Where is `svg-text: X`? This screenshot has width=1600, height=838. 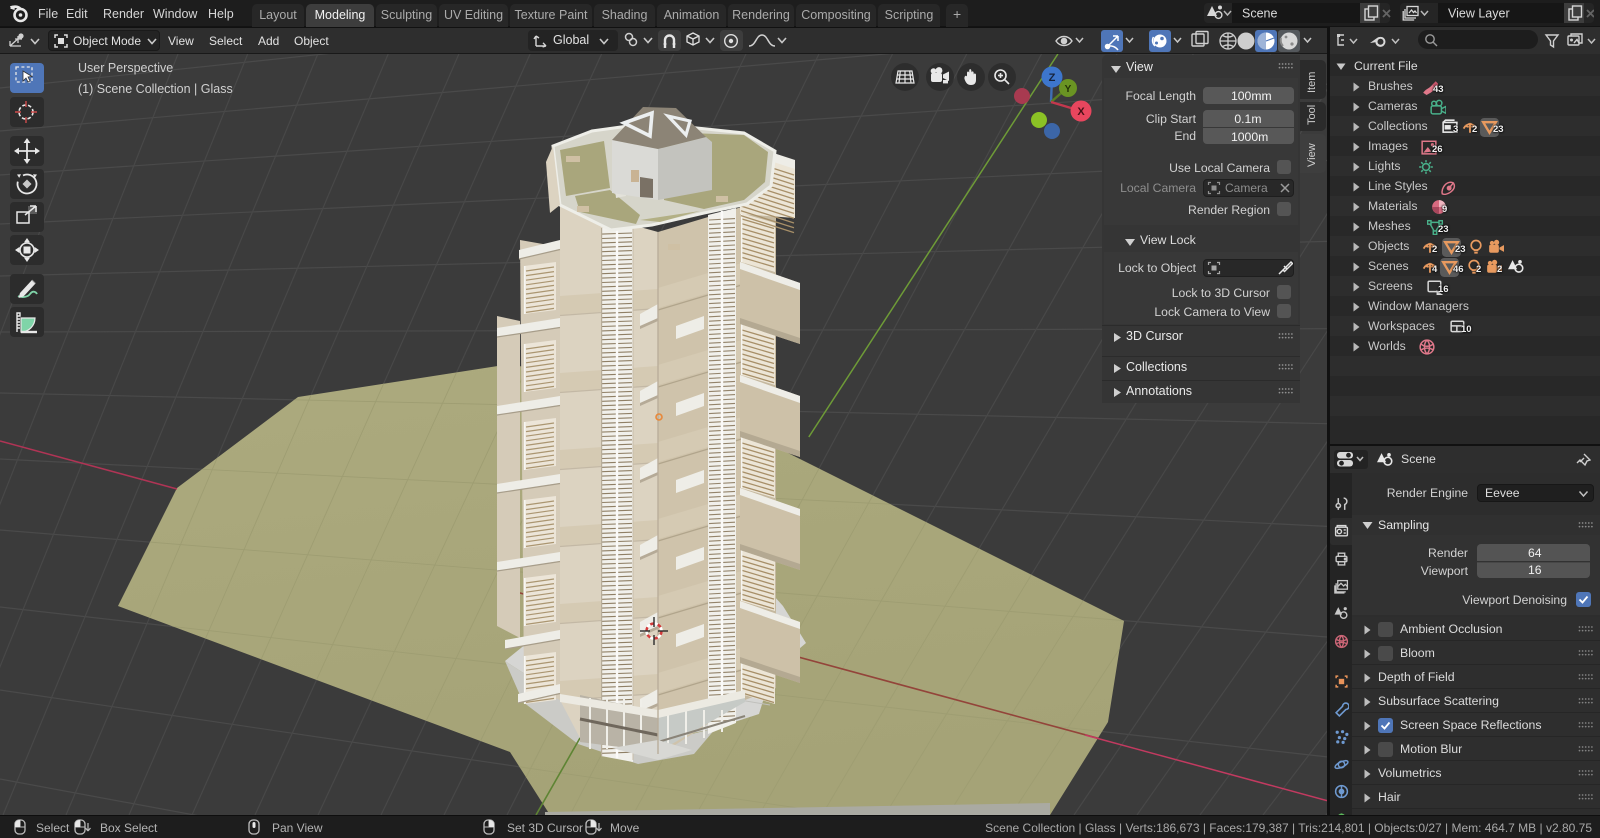 svg-text: X is located at coordinates (1081, 112).